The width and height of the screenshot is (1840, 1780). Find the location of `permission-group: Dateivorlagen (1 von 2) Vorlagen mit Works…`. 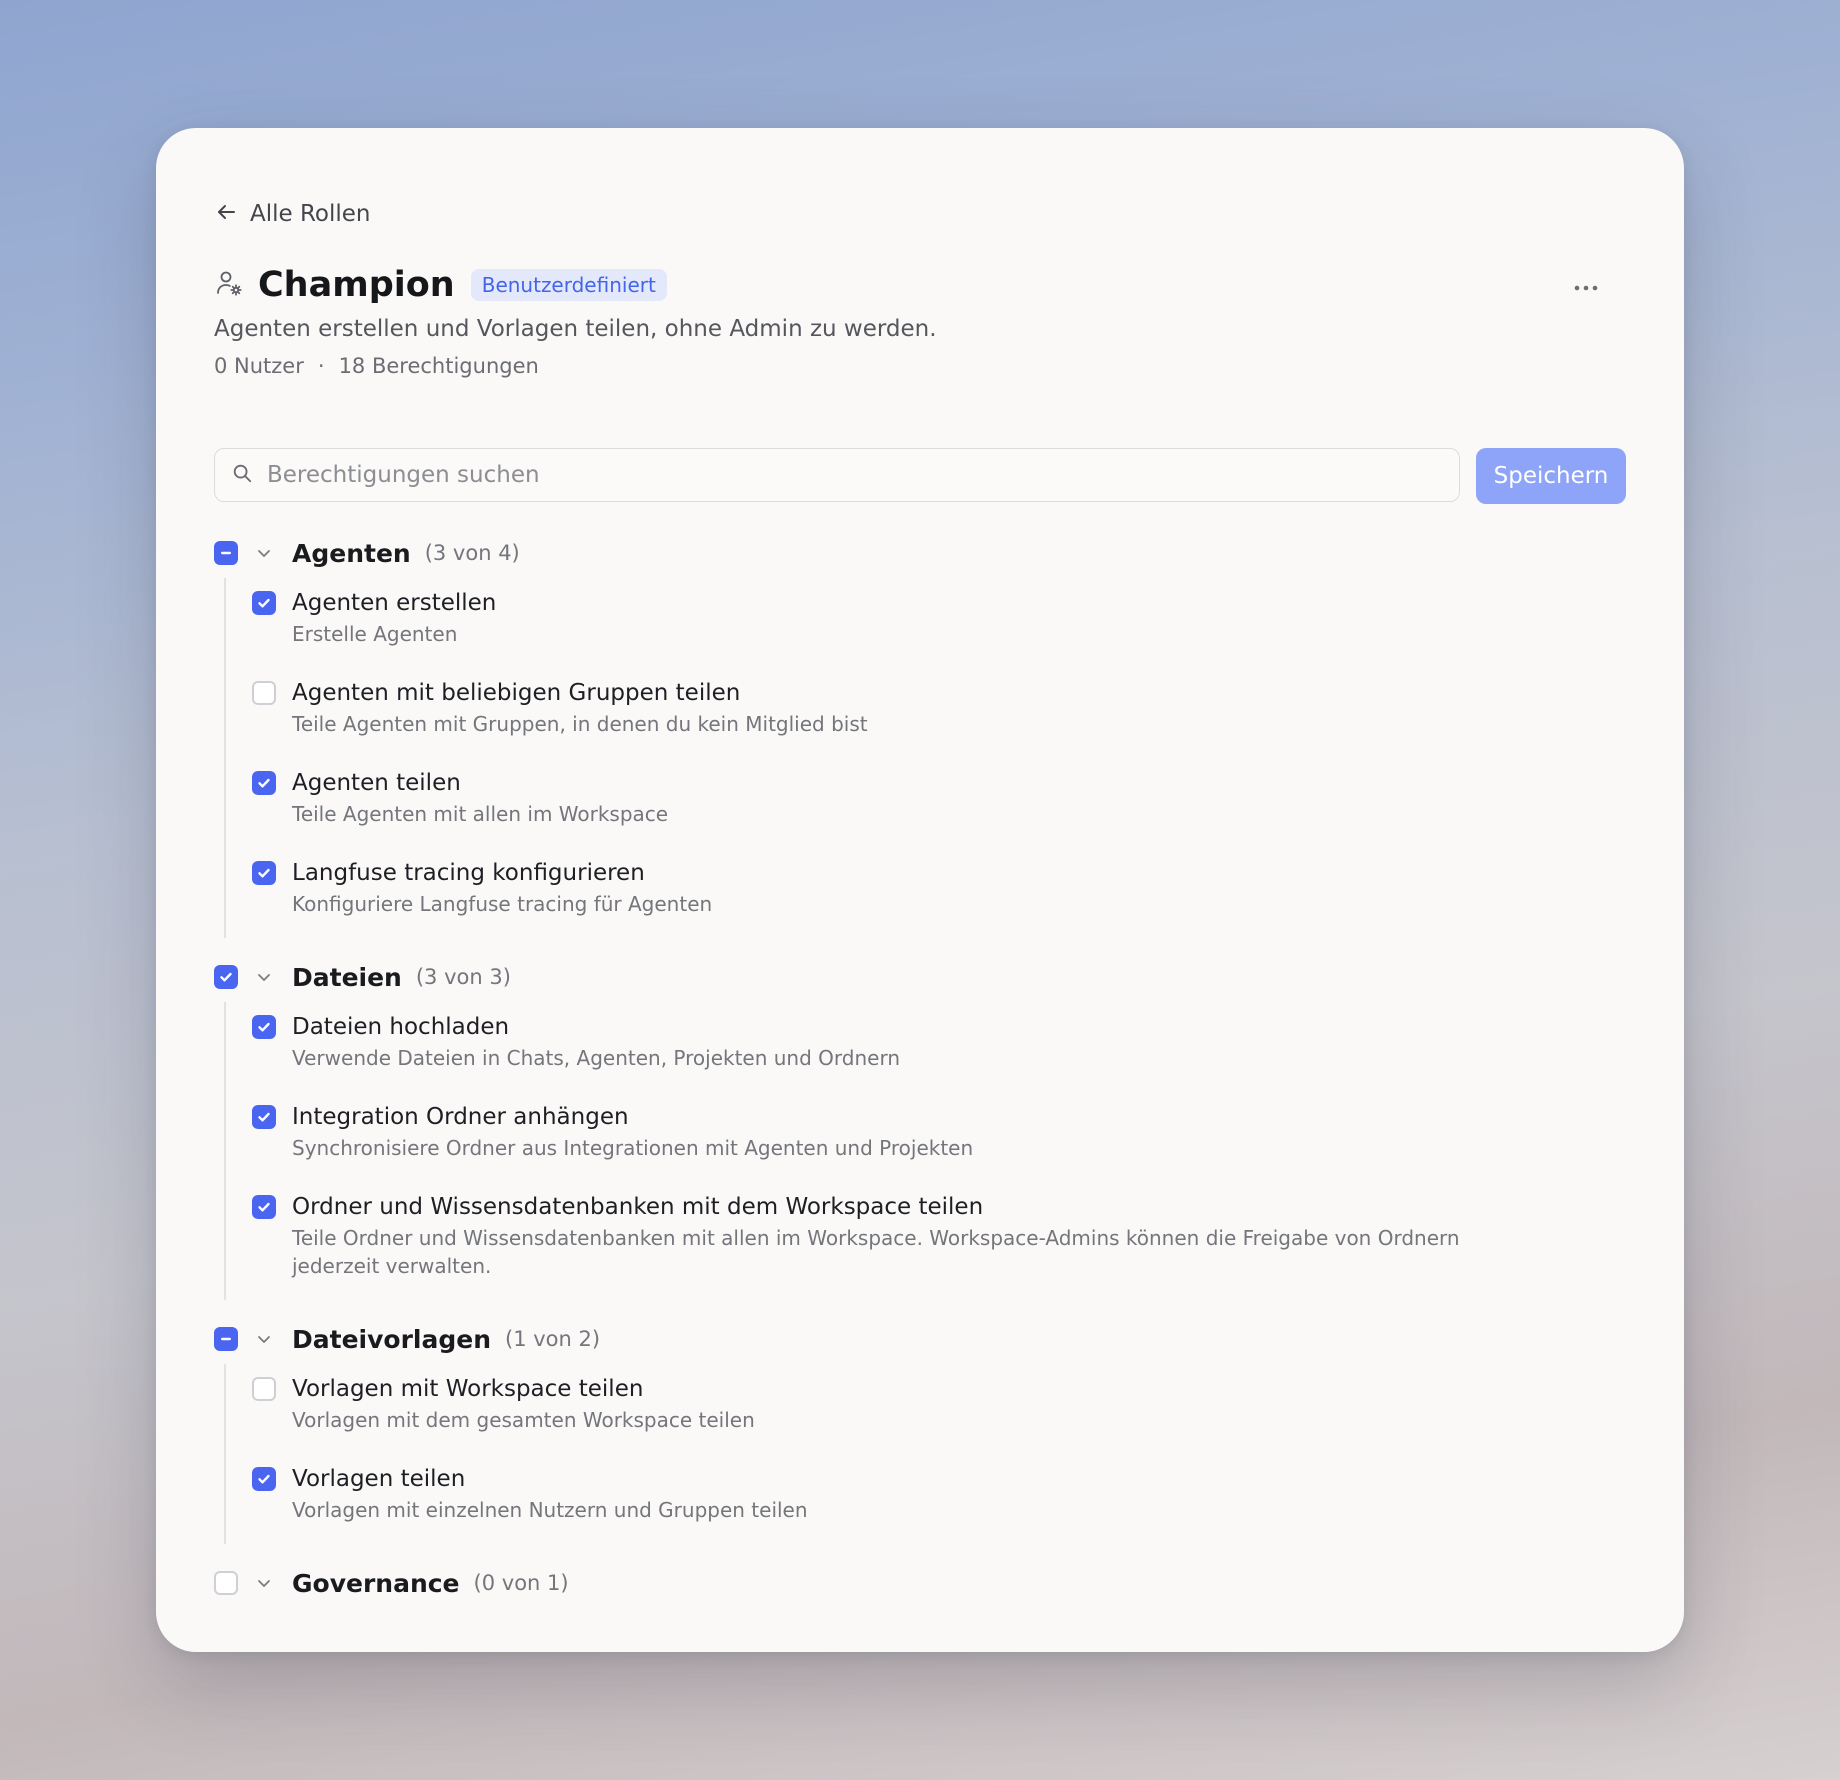

permission-group: Dateivorlagen (1 von 2) Vorlagen mit Works… is located at coordinates (920, 1429).